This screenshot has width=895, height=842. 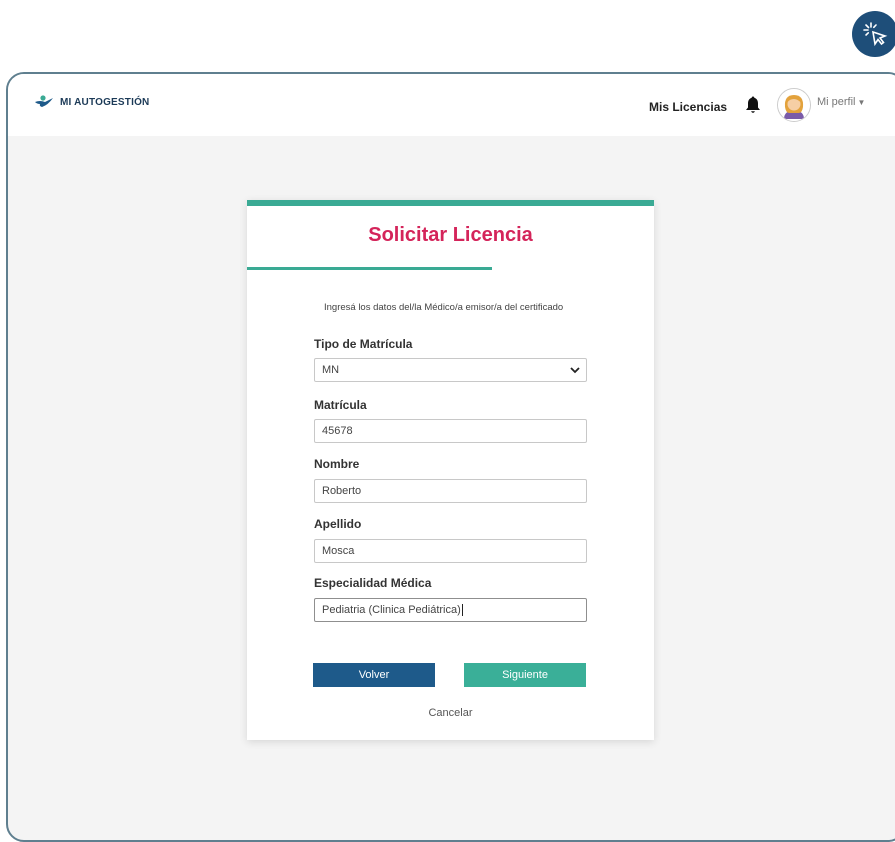 What do you see at coordinates (575, 370) in the screenshot?
I see `chevron-down-icon` at bounding box center [575, 370].